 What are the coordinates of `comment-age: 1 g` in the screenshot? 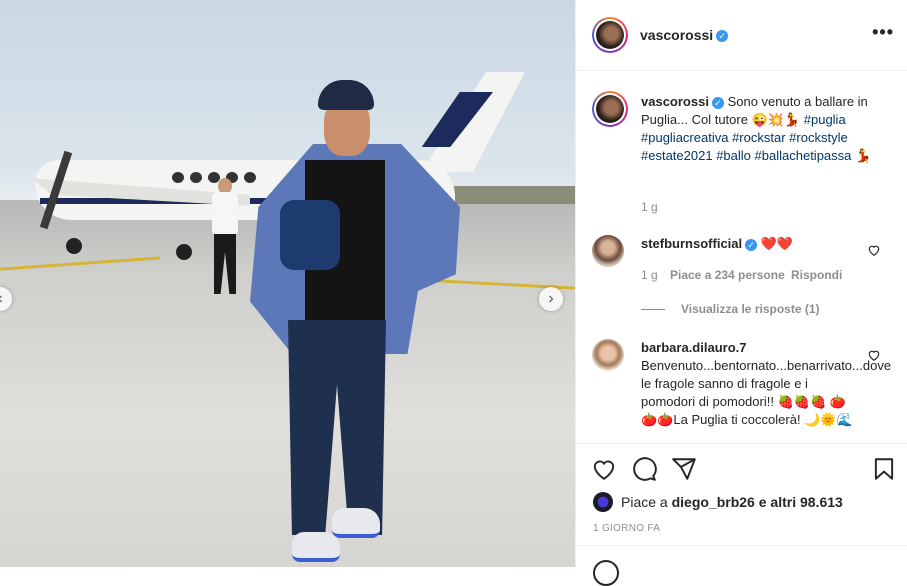 It's located at (649, 275).